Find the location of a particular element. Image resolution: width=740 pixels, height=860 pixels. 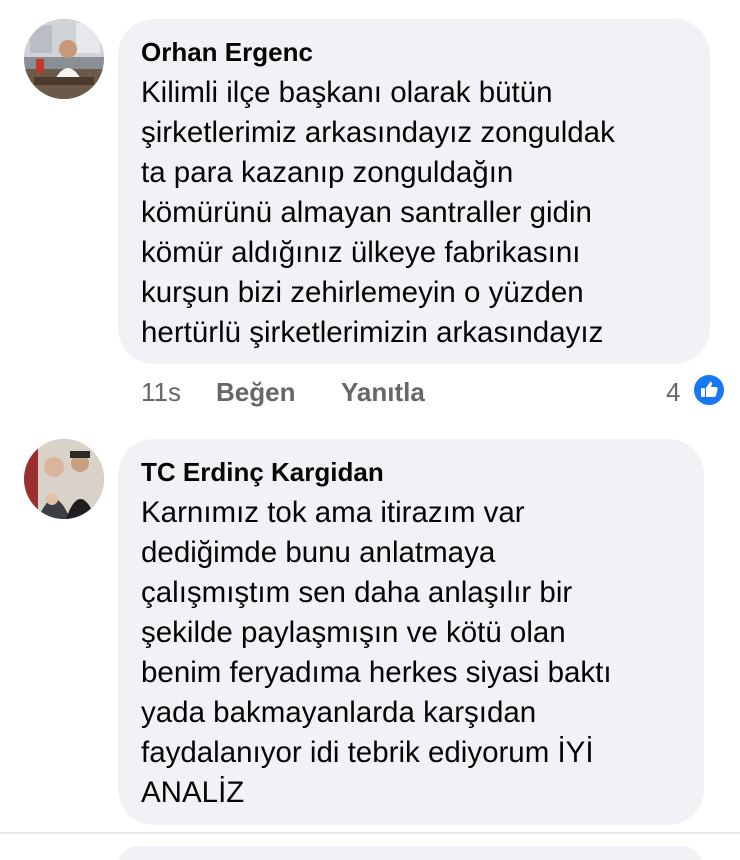

reaction-count: 4 is located at coordinates (673, 392).